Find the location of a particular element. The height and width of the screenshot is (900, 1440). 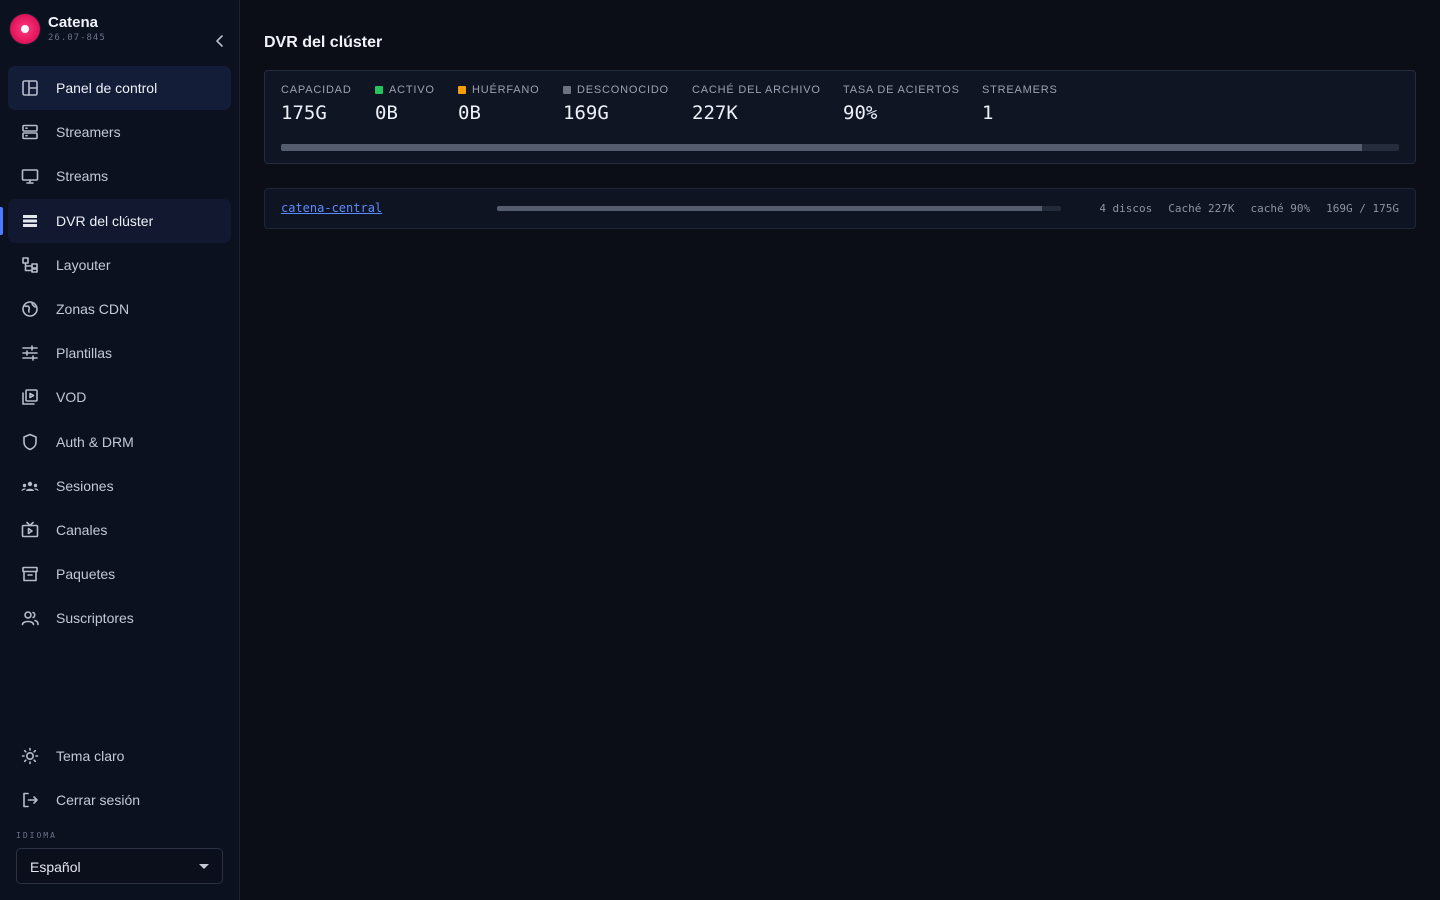

light-theme-toggle: Tema claro is located at coordinates (119, 756).